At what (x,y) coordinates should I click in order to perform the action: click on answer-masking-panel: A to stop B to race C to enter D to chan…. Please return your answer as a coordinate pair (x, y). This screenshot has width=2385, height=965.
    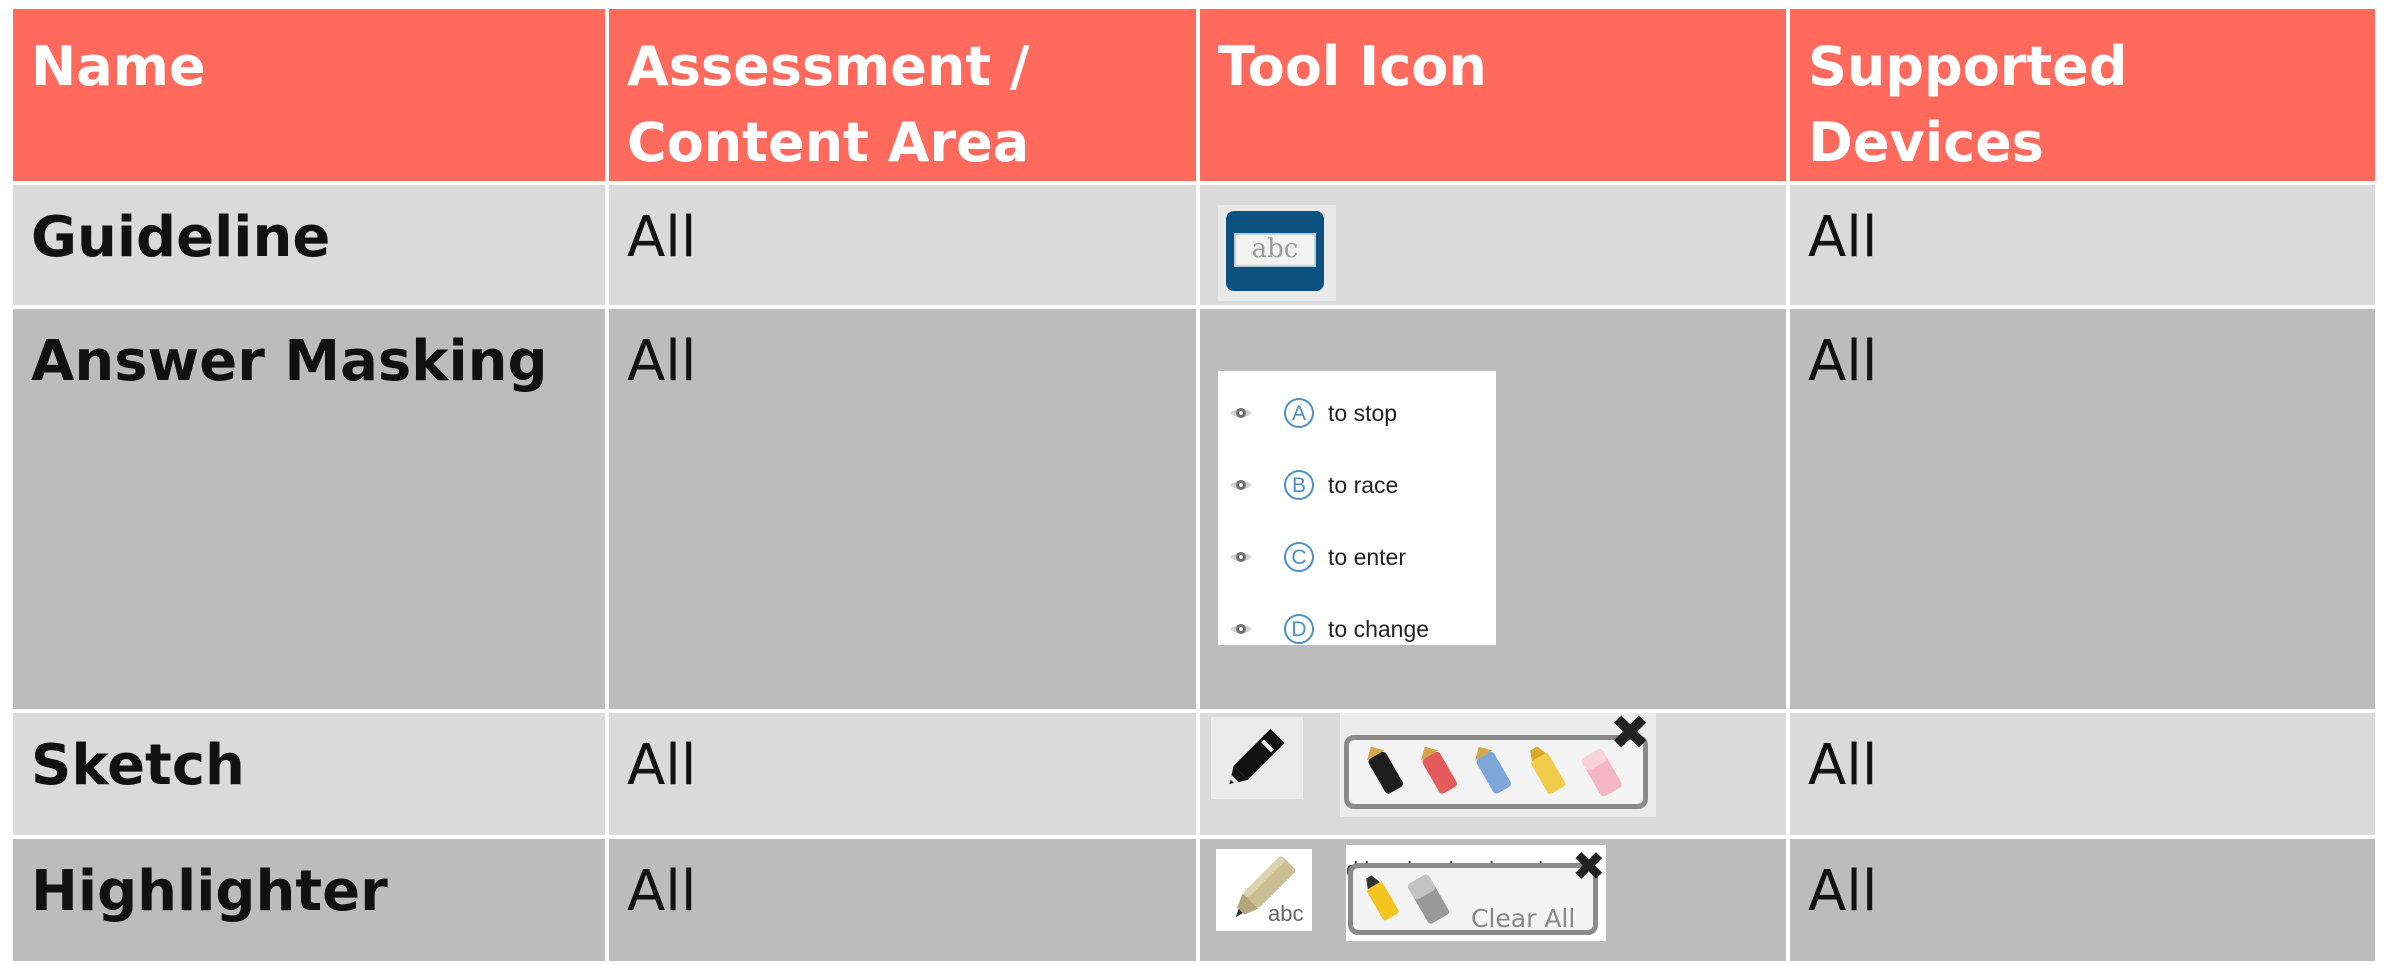
    Looking at the image, I should click on (1357, 508).